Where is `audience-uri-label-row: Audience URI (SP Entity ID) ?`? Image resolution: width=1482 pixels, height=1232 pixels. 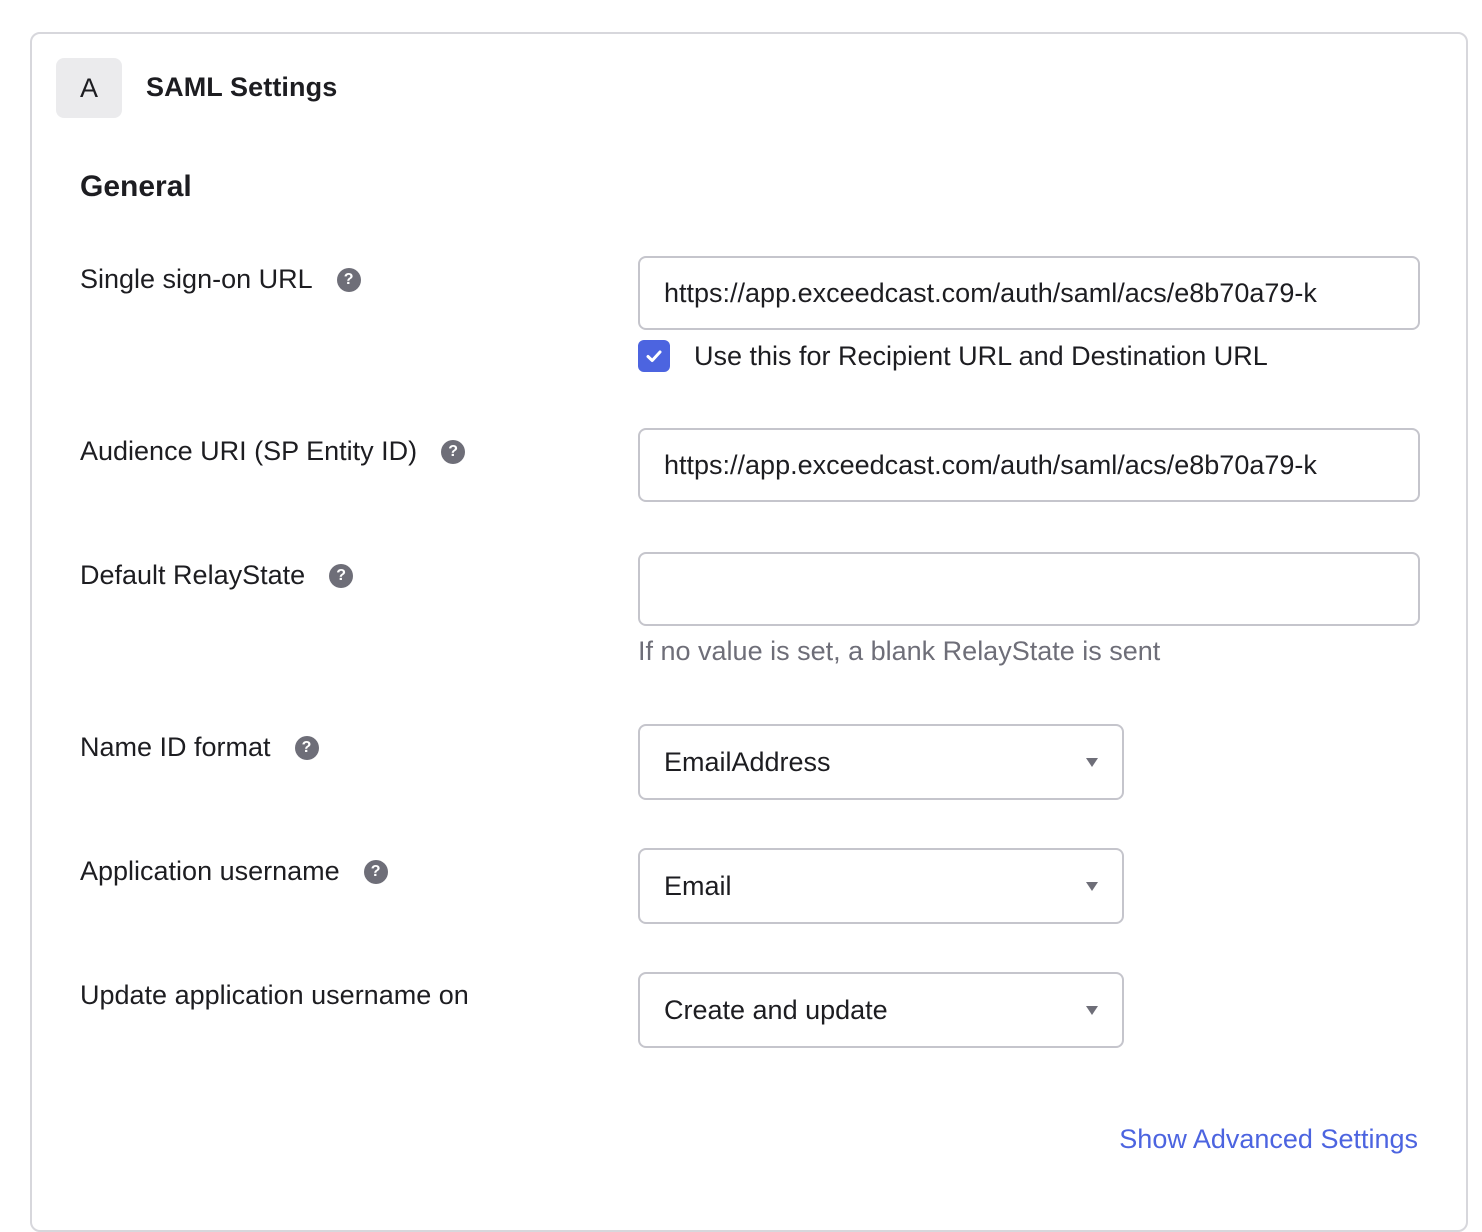 audience-uri-label-row: Audience URI (SP Entity ID) ? is located at coordinates (273, 451).